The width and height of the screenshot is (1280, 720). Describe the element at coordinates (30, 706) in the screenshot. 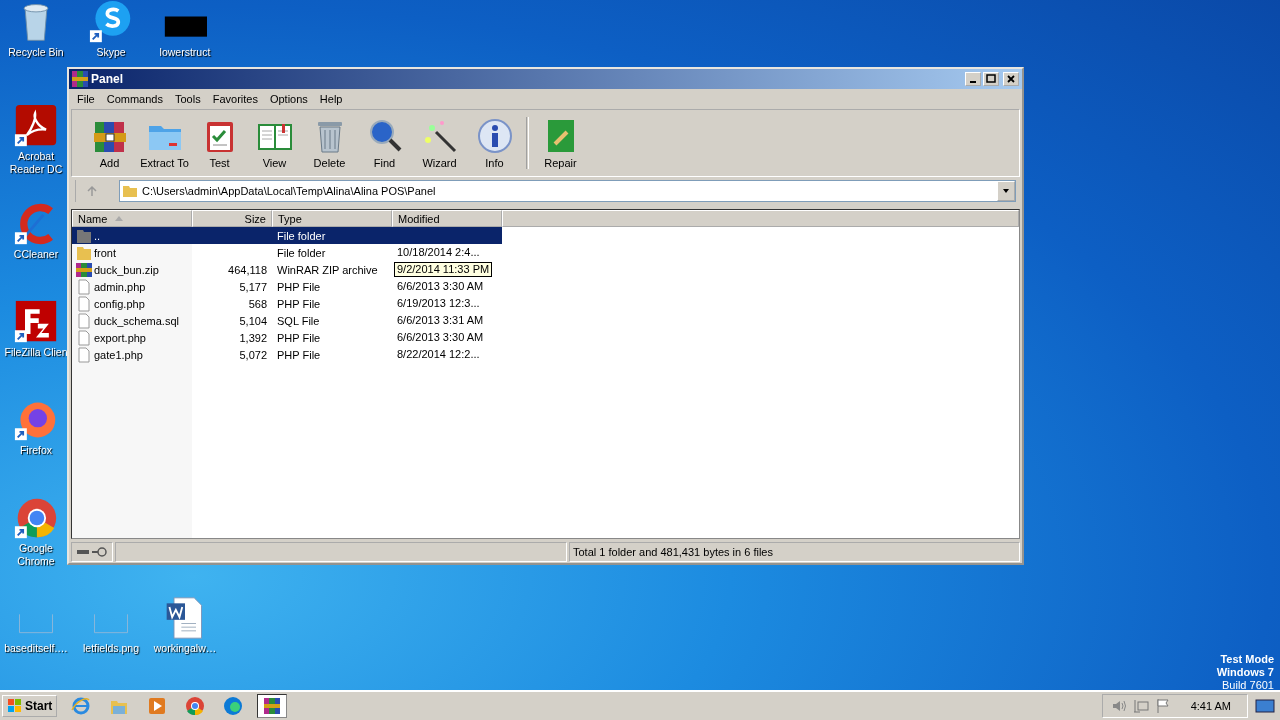

I see `start-button: Start` at that location.